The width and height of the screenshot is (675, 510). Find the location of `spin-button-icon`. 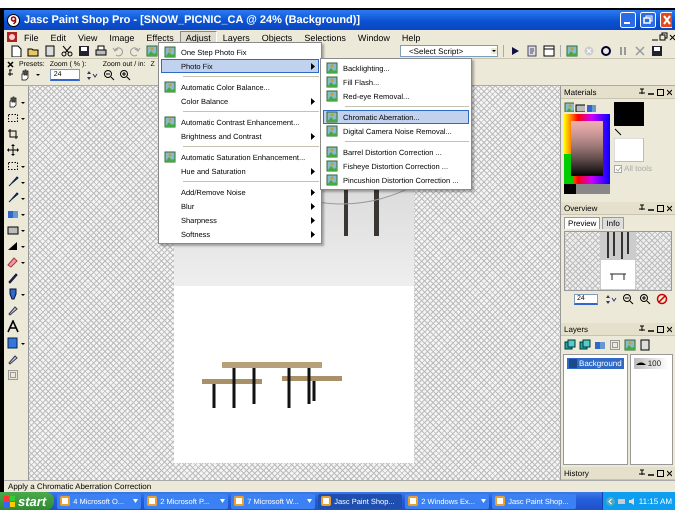

spin-button-icon is located at coordinates (610, 299).